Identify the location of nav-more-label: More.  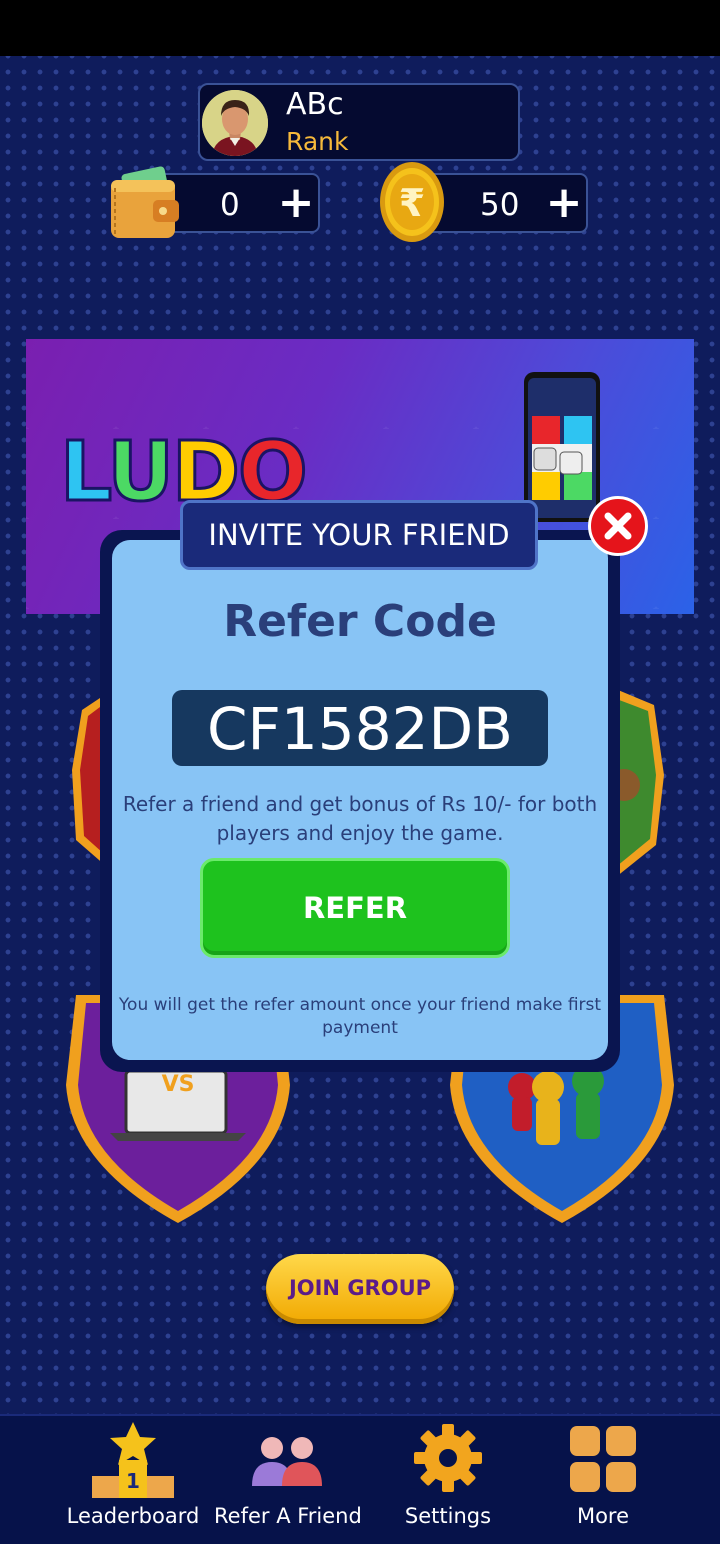
(603, 1516).